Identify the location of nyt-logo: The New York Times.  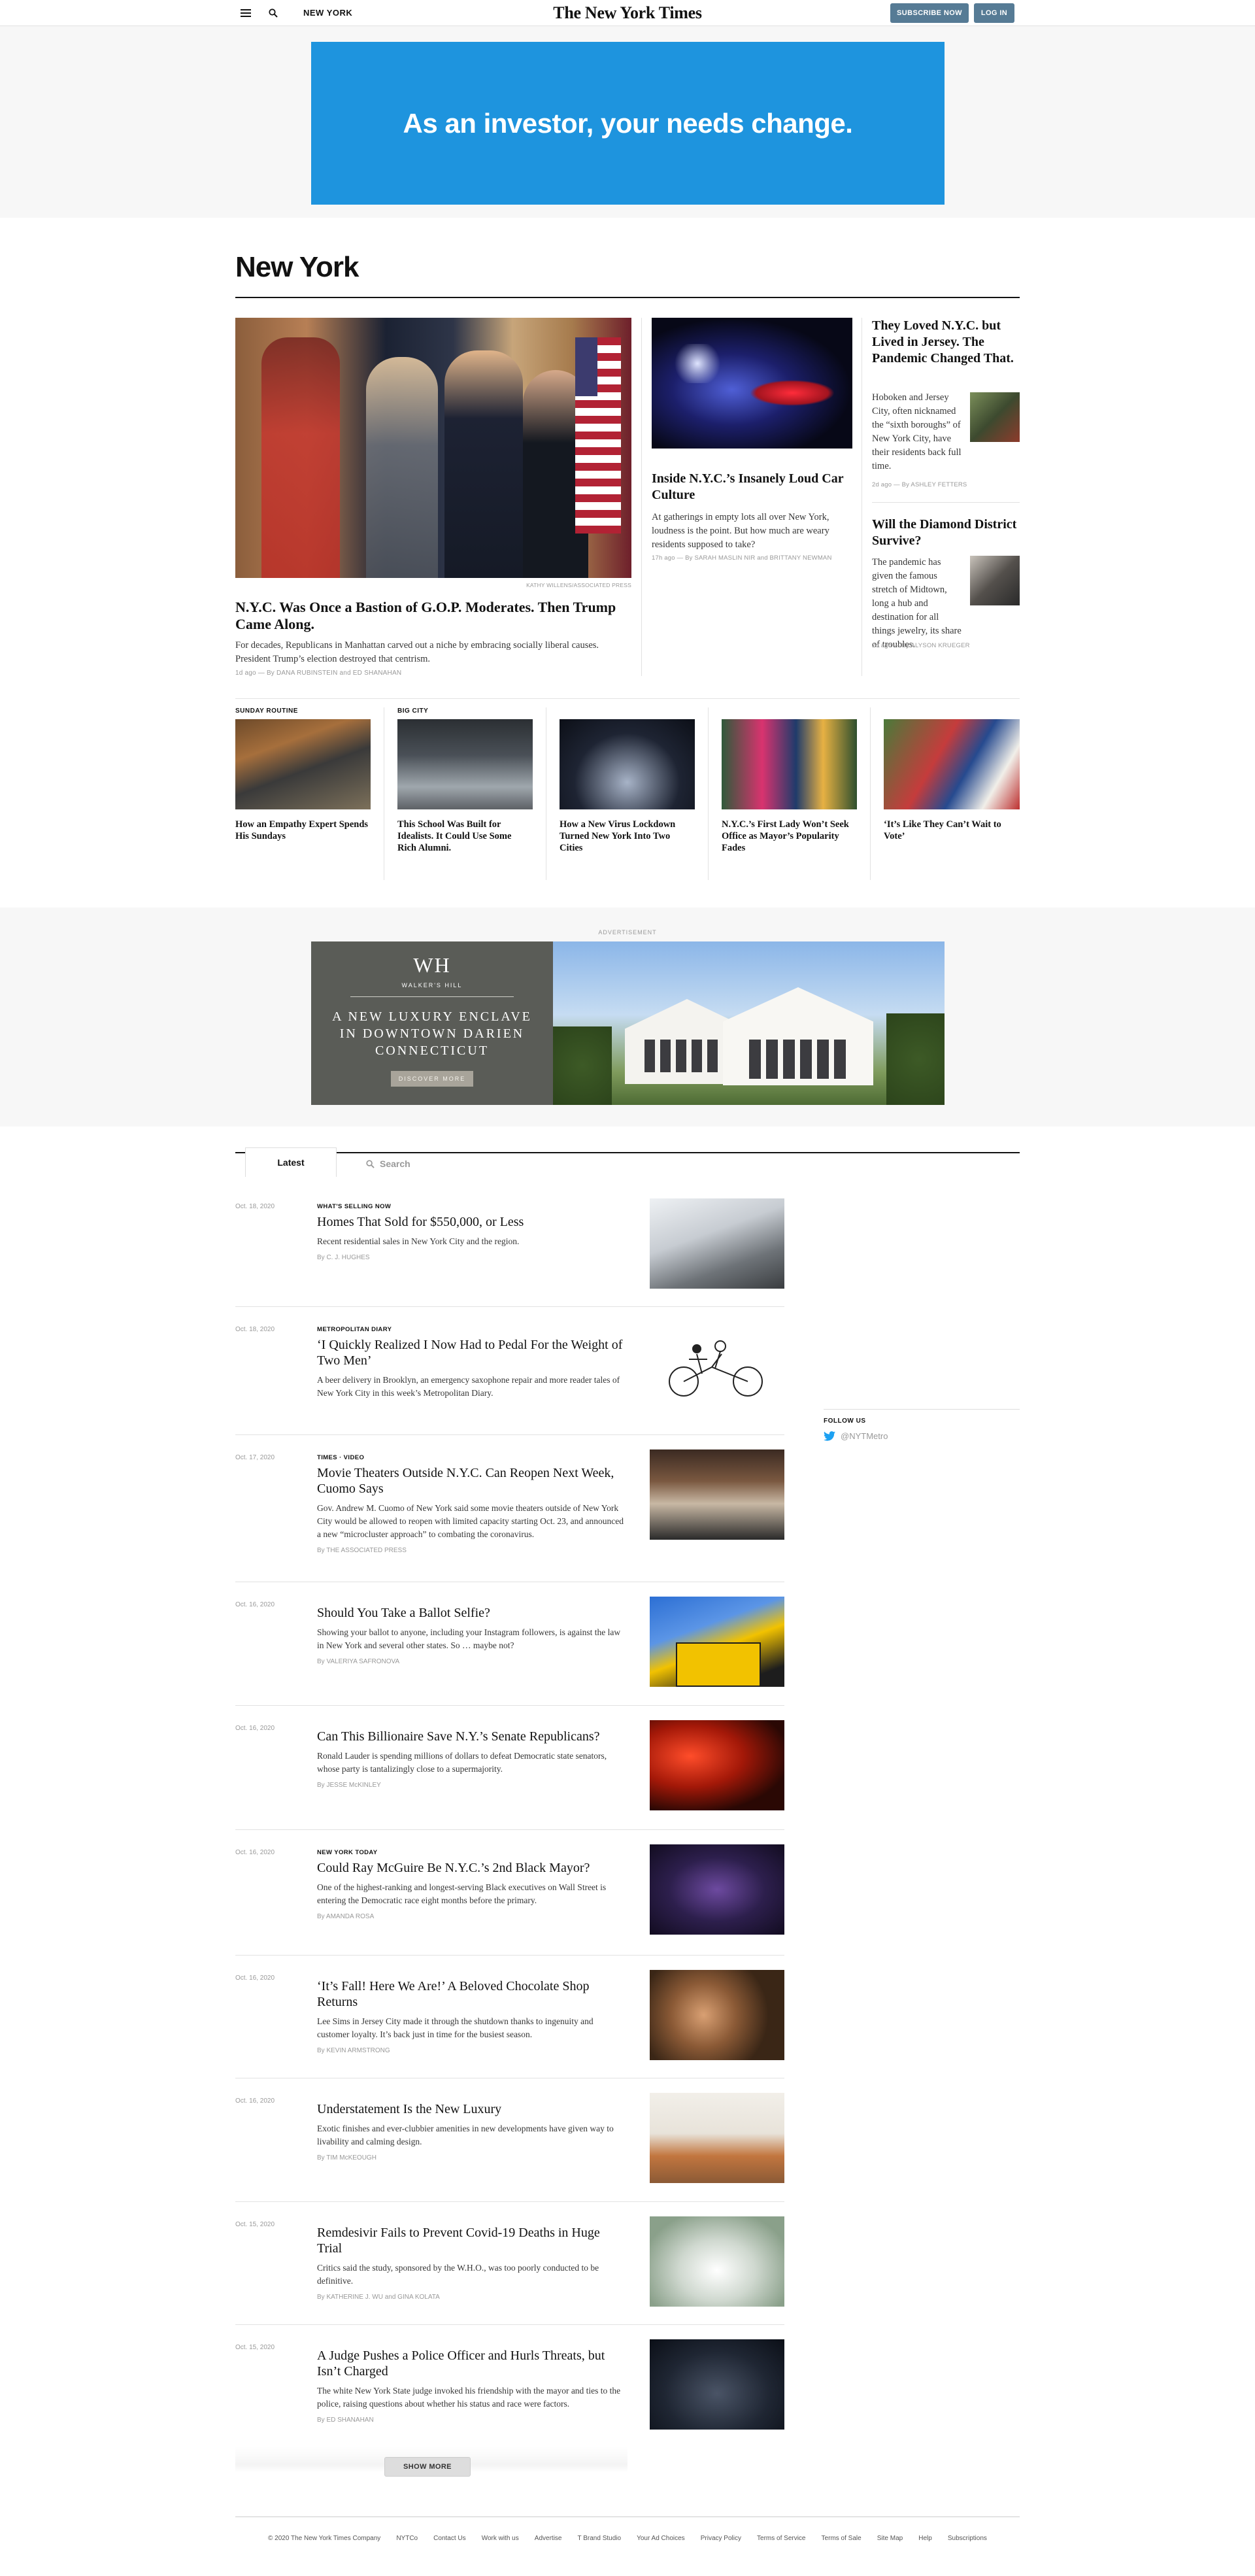
(627, 13).